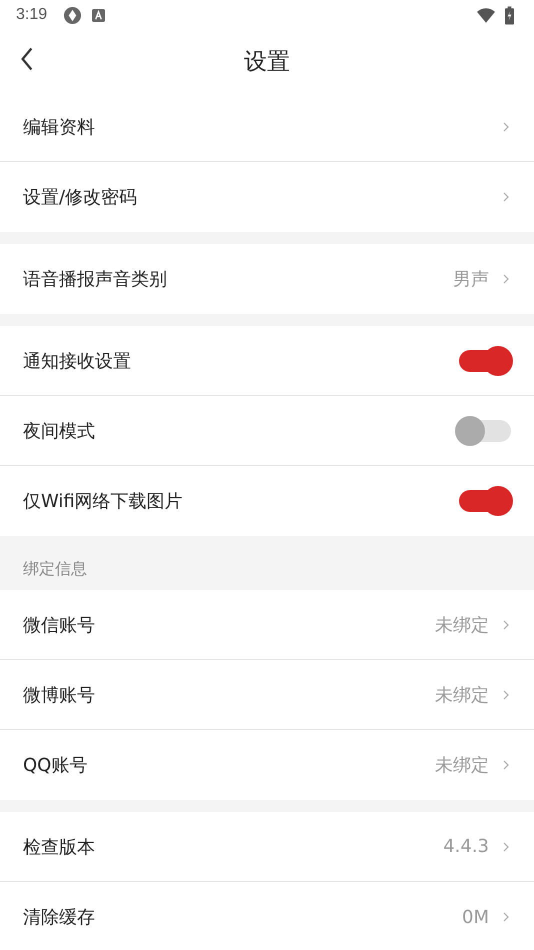  What do you see at coordinates (103, 501) in the screenshot?
I see `setting-label: 仅Wifi网络下载图片` at bounding box center [103, 501].